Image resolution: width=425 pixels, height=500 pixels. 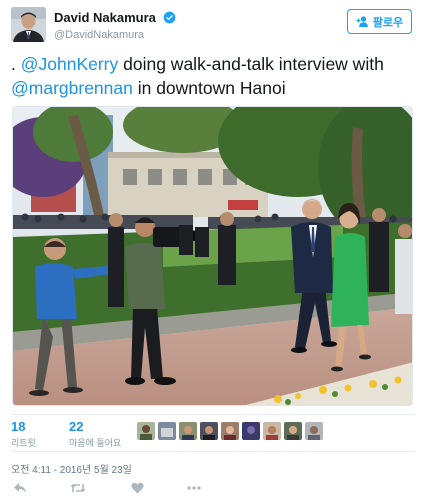 I want to click on tweet-actions, so click(x=213, y=488).